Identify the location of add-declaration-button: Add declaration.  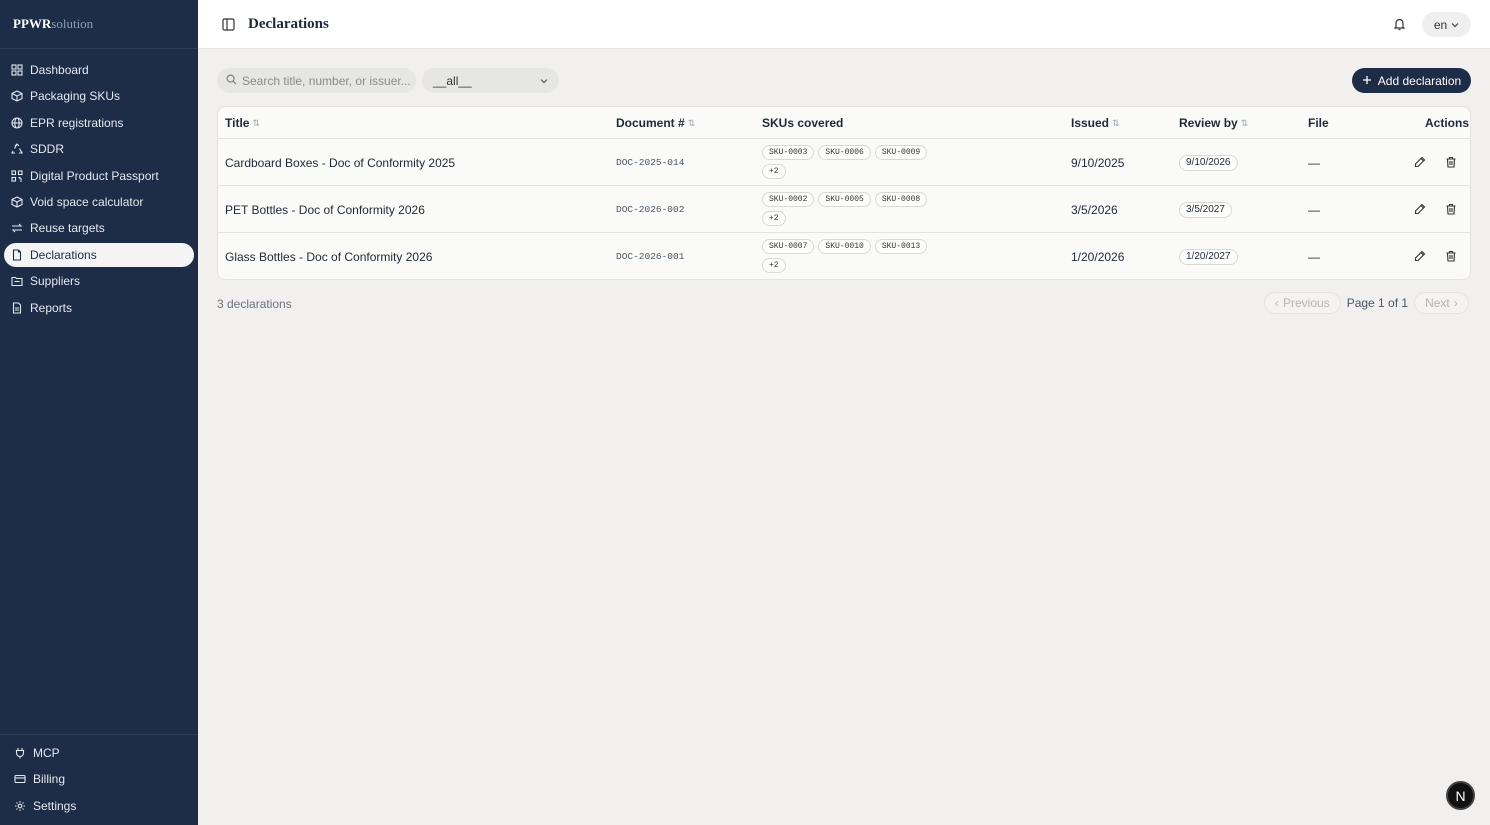
(1411, 80).